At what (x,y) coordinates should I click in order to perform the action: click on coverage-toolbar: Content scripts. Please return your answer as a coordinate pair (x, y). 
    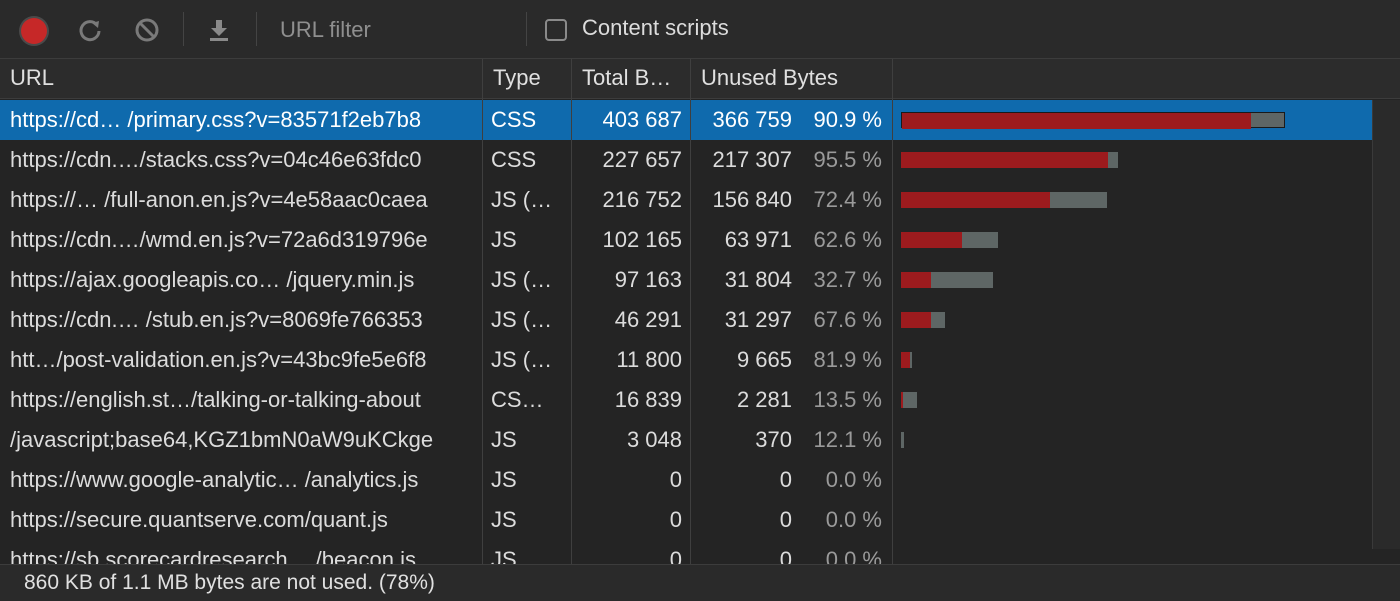
    Looking at the image, I should click on (700, 29).